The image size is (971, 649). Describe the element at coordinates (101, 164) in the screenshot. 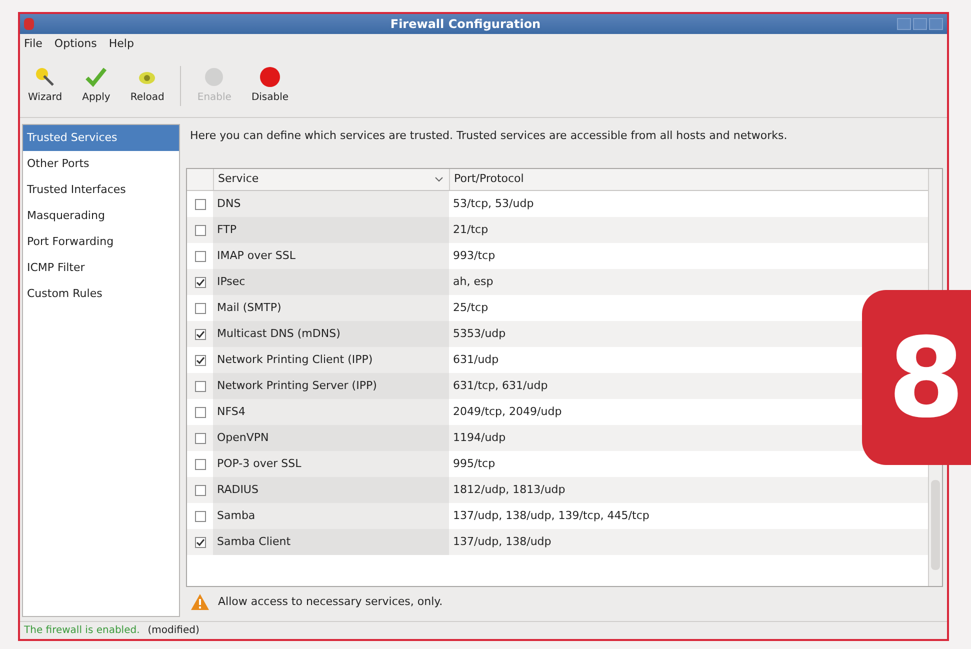

I see `sidebar-item: Other Ports` at that location.